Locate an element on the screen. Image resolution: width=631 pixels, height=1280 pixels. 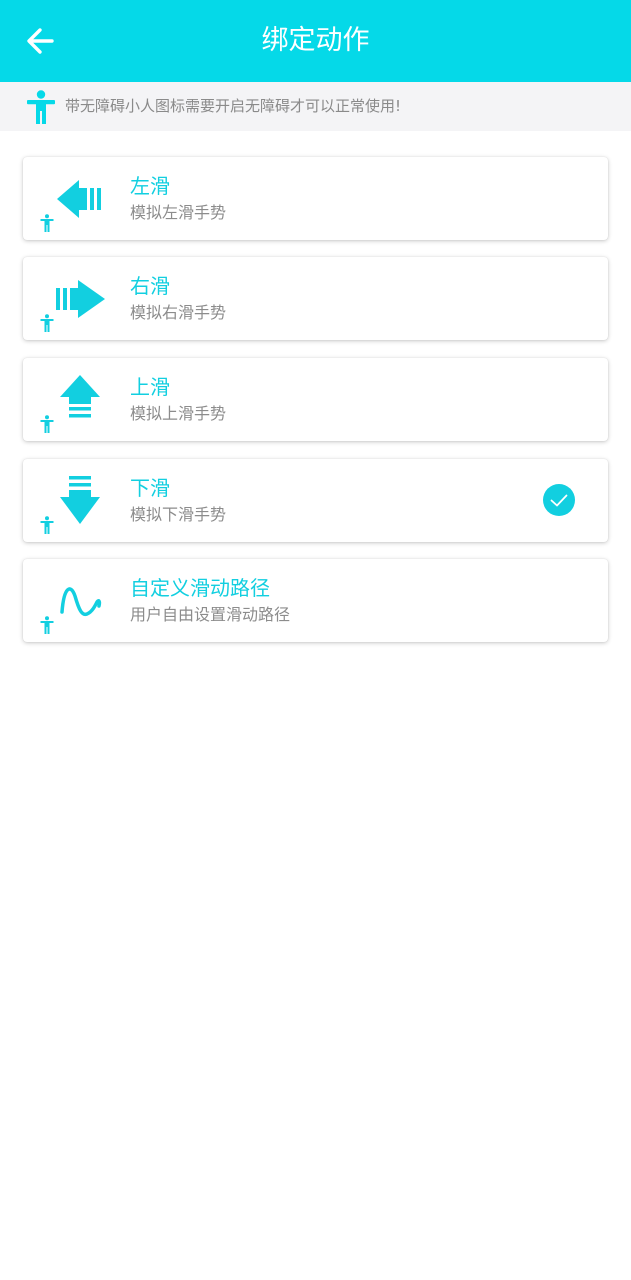
swipe-down-icon is located at coordinates (80, 500).